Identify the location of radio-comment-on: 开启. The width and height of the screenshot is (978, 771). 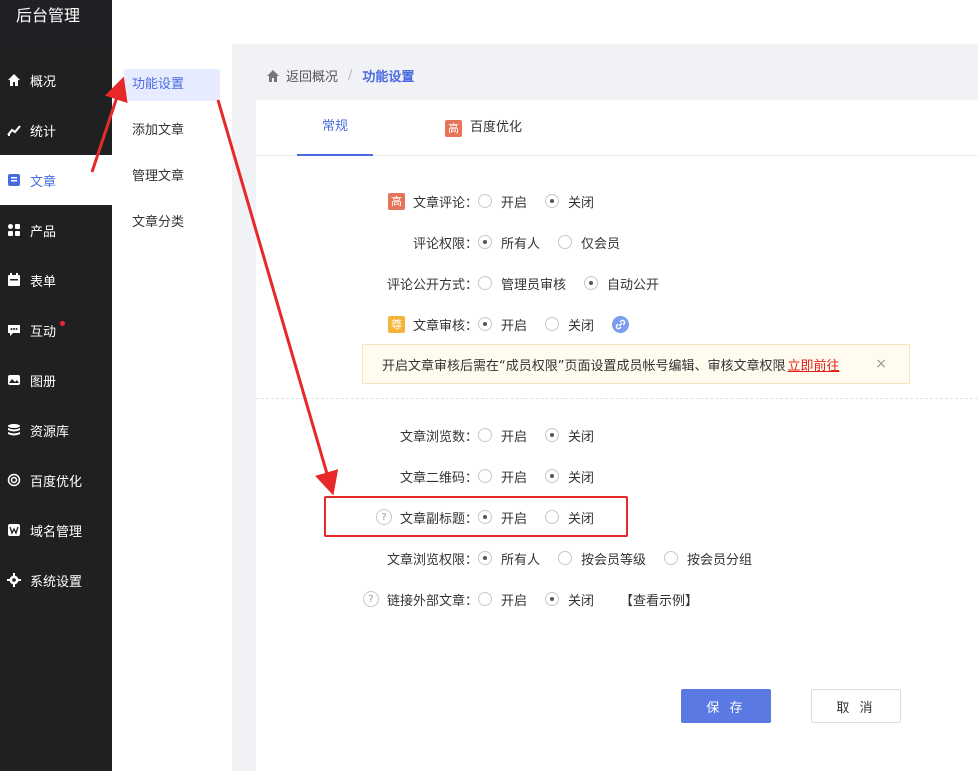
(502, 201).